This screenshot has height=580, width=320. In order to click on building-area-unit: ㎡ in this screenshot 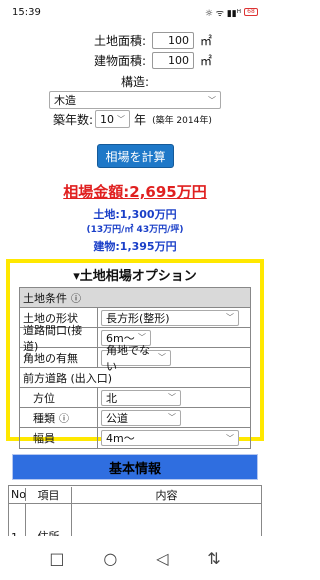, I will do `click(206, 61)`.